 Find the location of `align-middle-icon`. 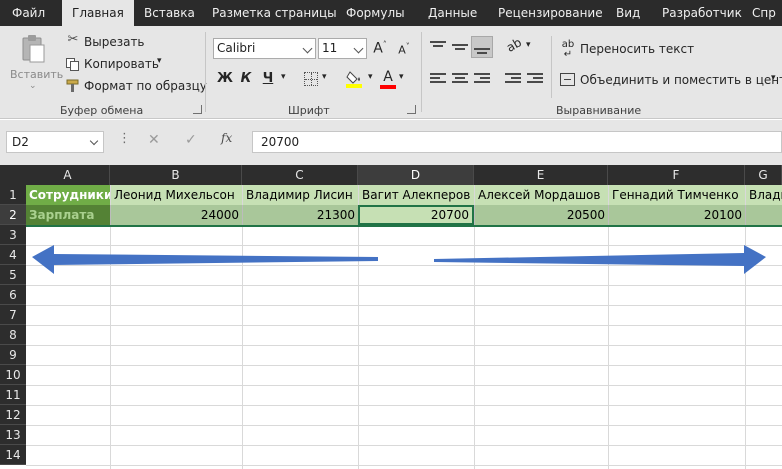

align-middle-icon is located at coordinates (460, 47).